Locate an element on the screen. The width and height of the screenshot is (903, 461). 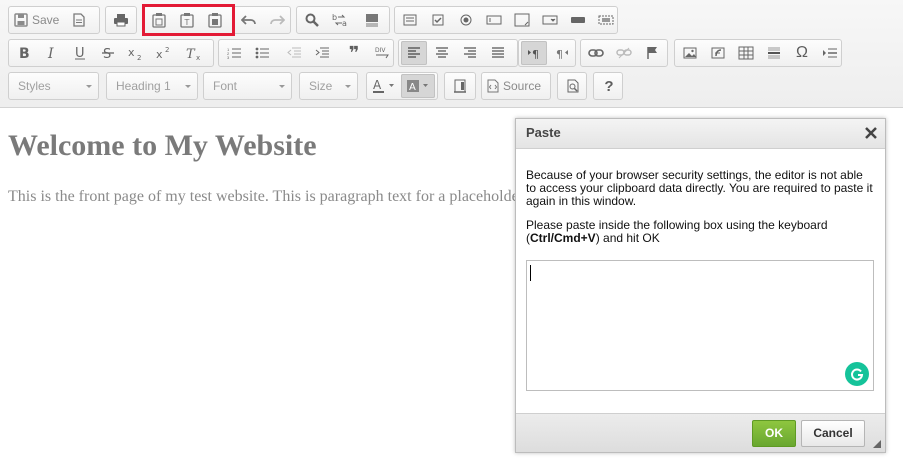
grammarly-icon is located at coordinates (857, 374).